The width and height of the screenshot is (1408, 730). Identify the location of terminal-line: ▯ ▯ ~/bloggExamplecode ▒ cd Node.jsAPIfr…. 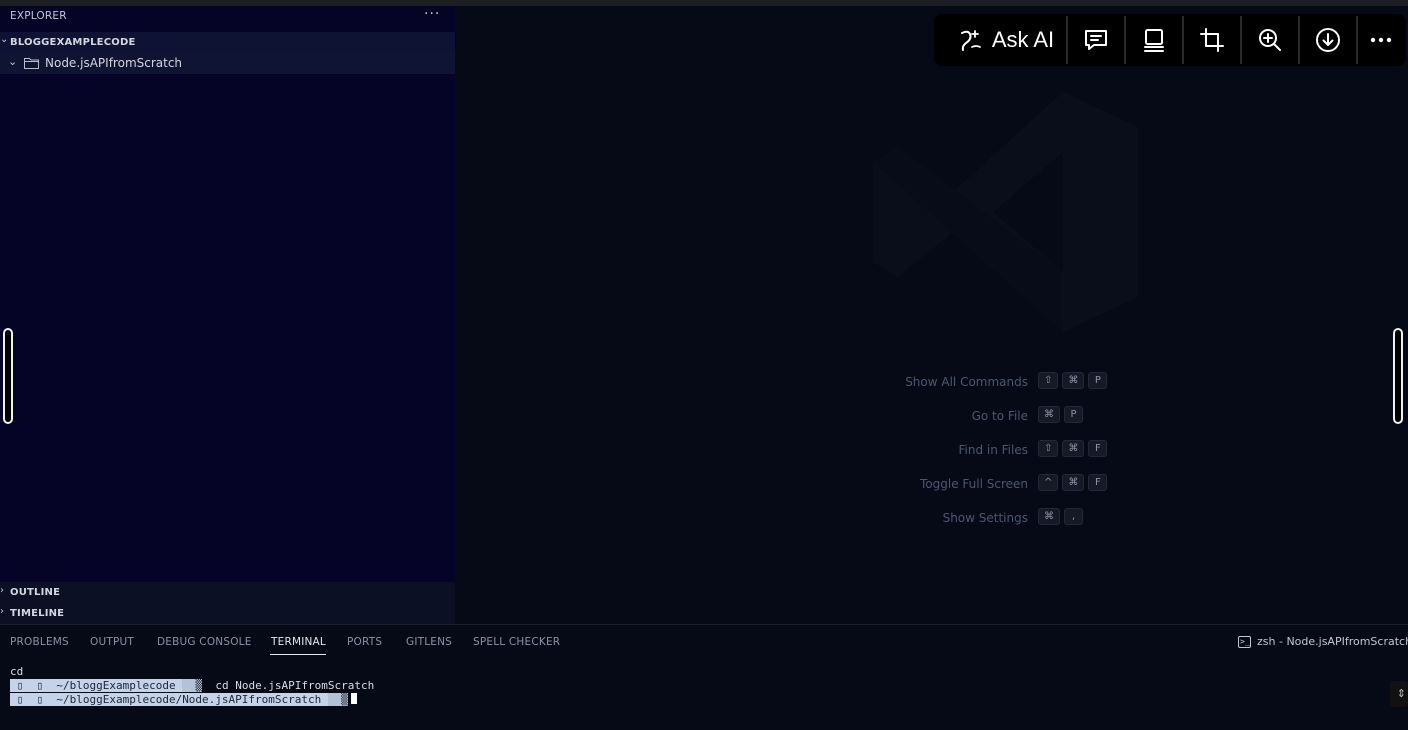
(192, 686).